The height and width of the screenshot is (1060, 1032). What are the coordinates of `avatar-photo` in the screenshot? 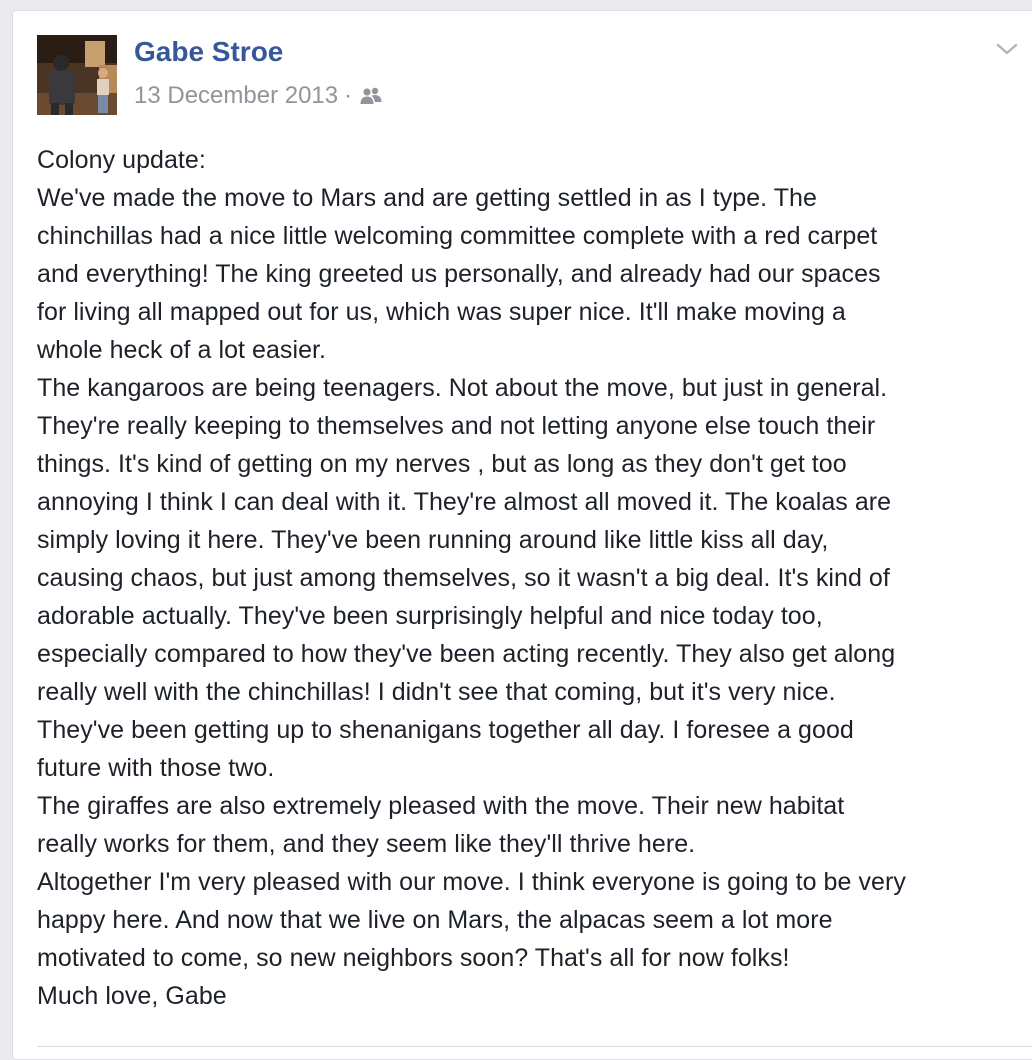 It's located at (77, 75).